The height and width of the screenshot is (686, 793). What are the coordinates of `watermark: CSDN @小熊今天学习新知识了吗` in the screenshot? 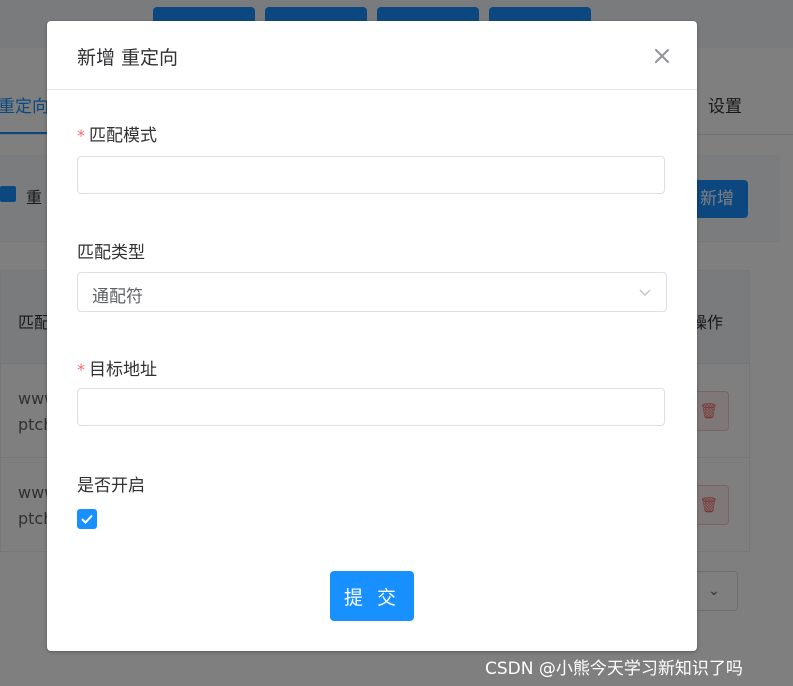 It's located at (614, 669).